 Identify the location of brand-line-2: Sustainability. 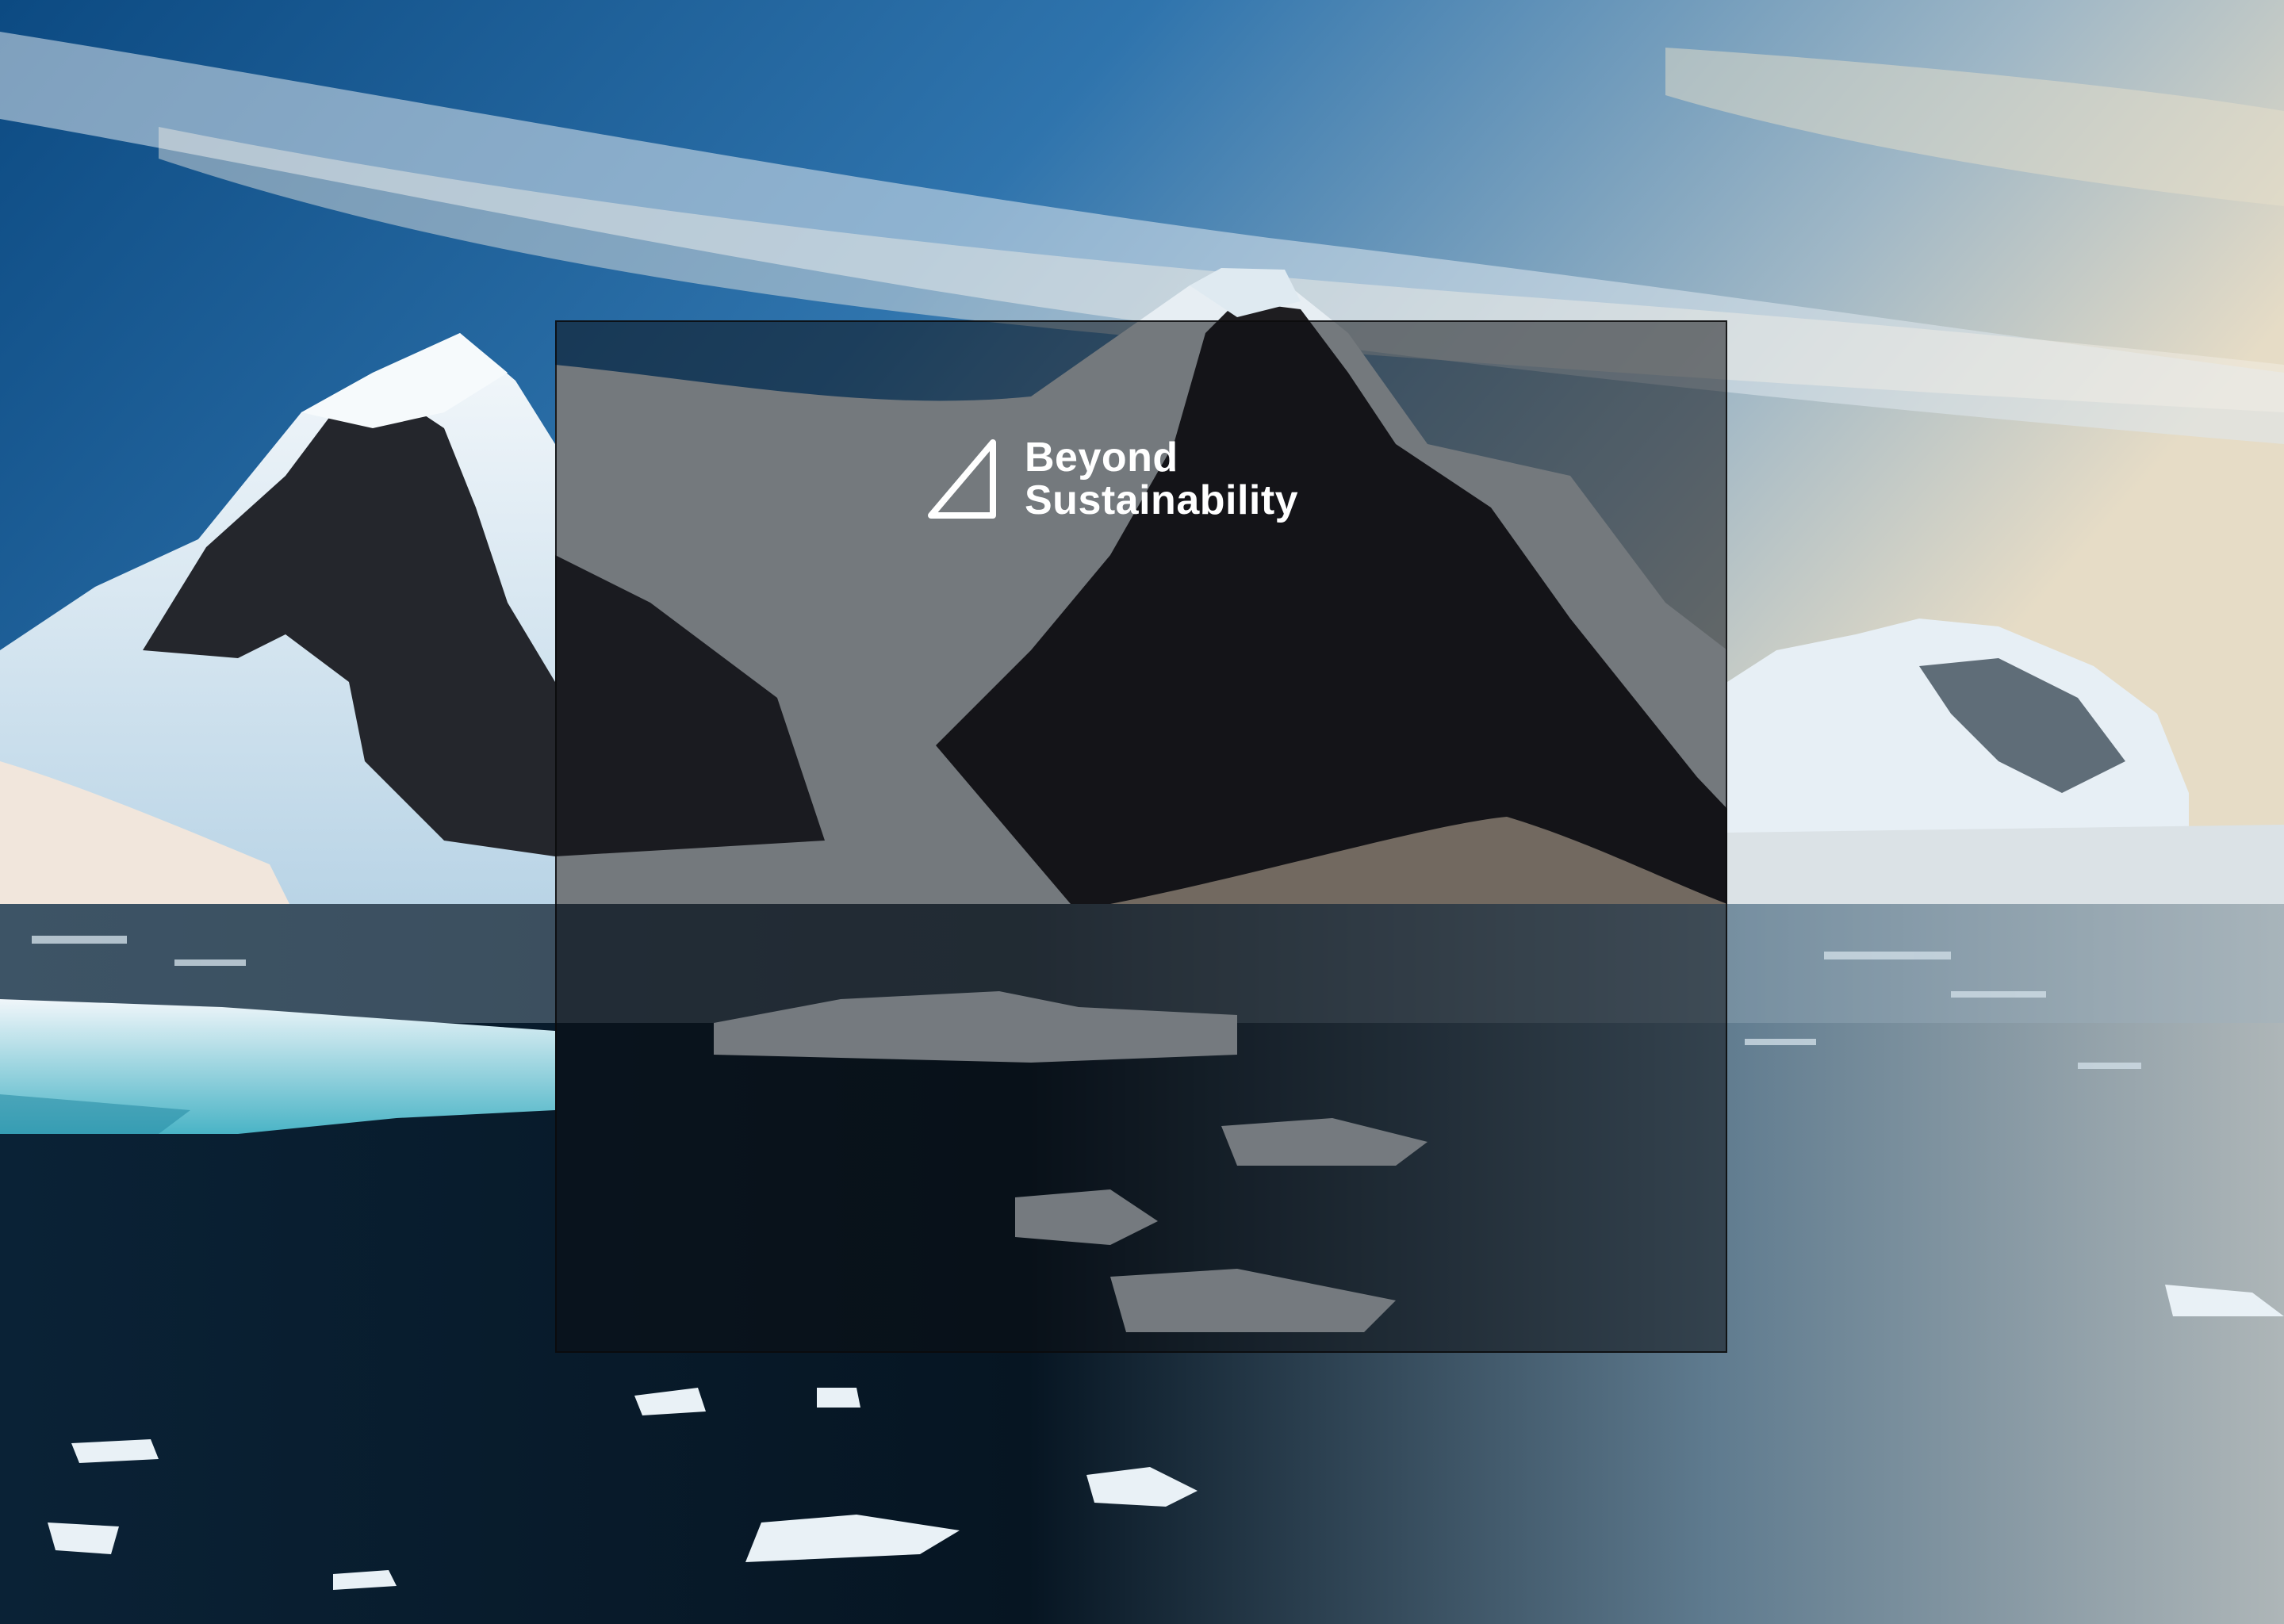
(1162, 500).